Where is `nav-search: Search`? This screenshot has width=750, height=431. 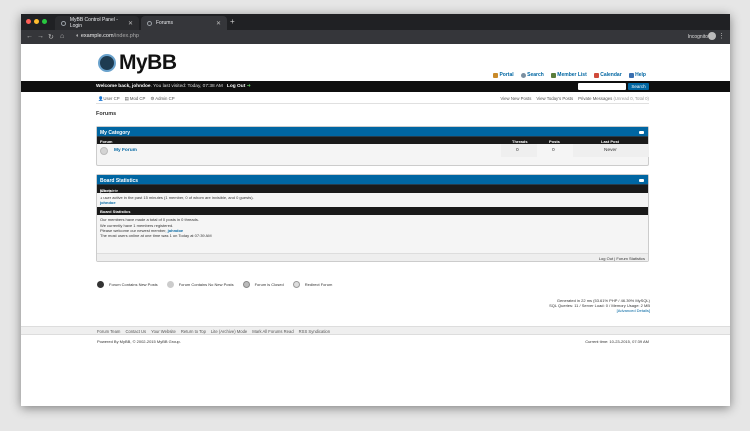 nav-search: Search is located at coordinates (532, 75).